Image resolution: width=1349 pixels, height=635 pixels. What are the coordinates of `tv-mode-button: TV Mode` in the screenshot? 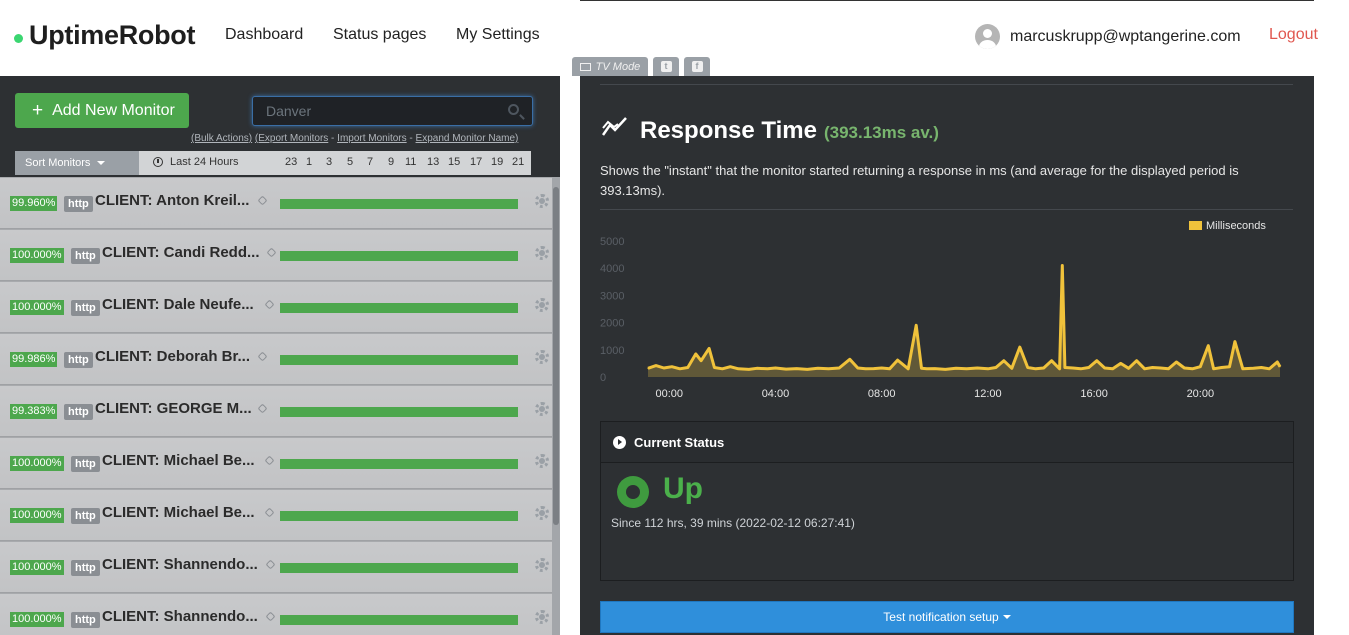 It's located at (610, 66).